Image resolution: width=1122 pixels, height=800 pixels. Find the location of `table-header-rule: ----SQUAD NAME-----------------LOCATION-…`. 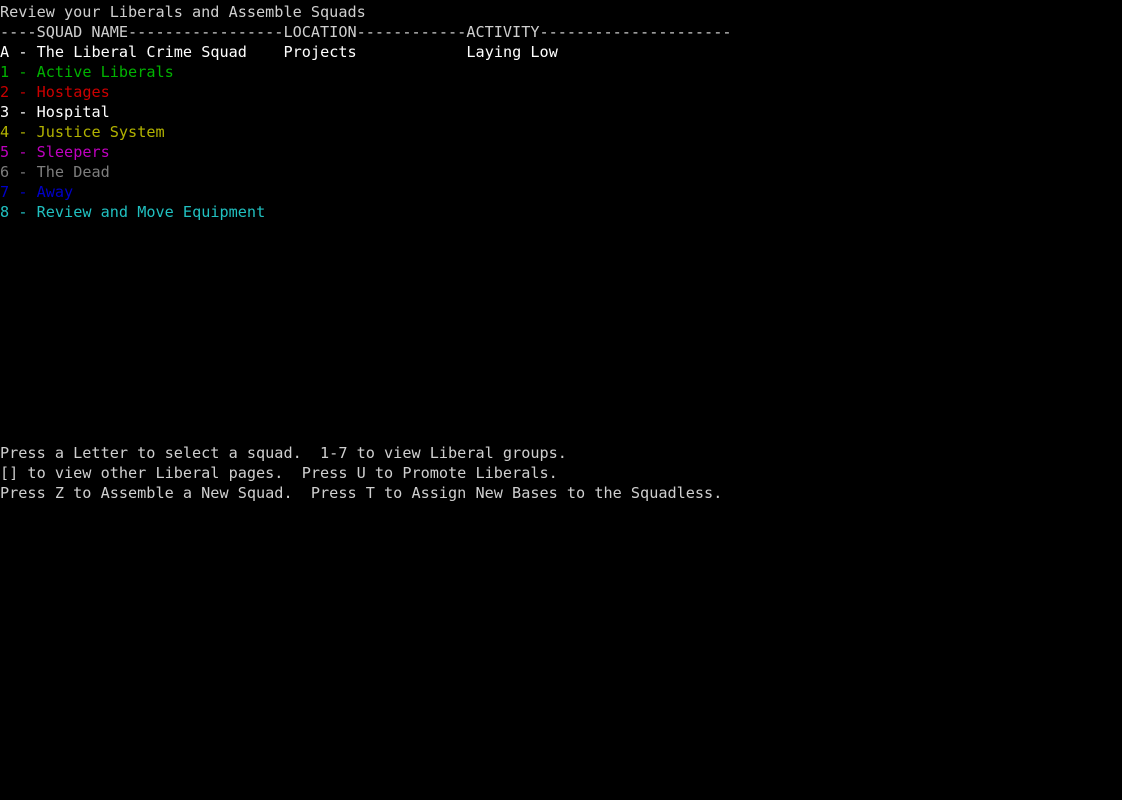

table-header-rule: ----SQUAD NAME-----------------LOCATION-… is located at coordinates (366, 32).